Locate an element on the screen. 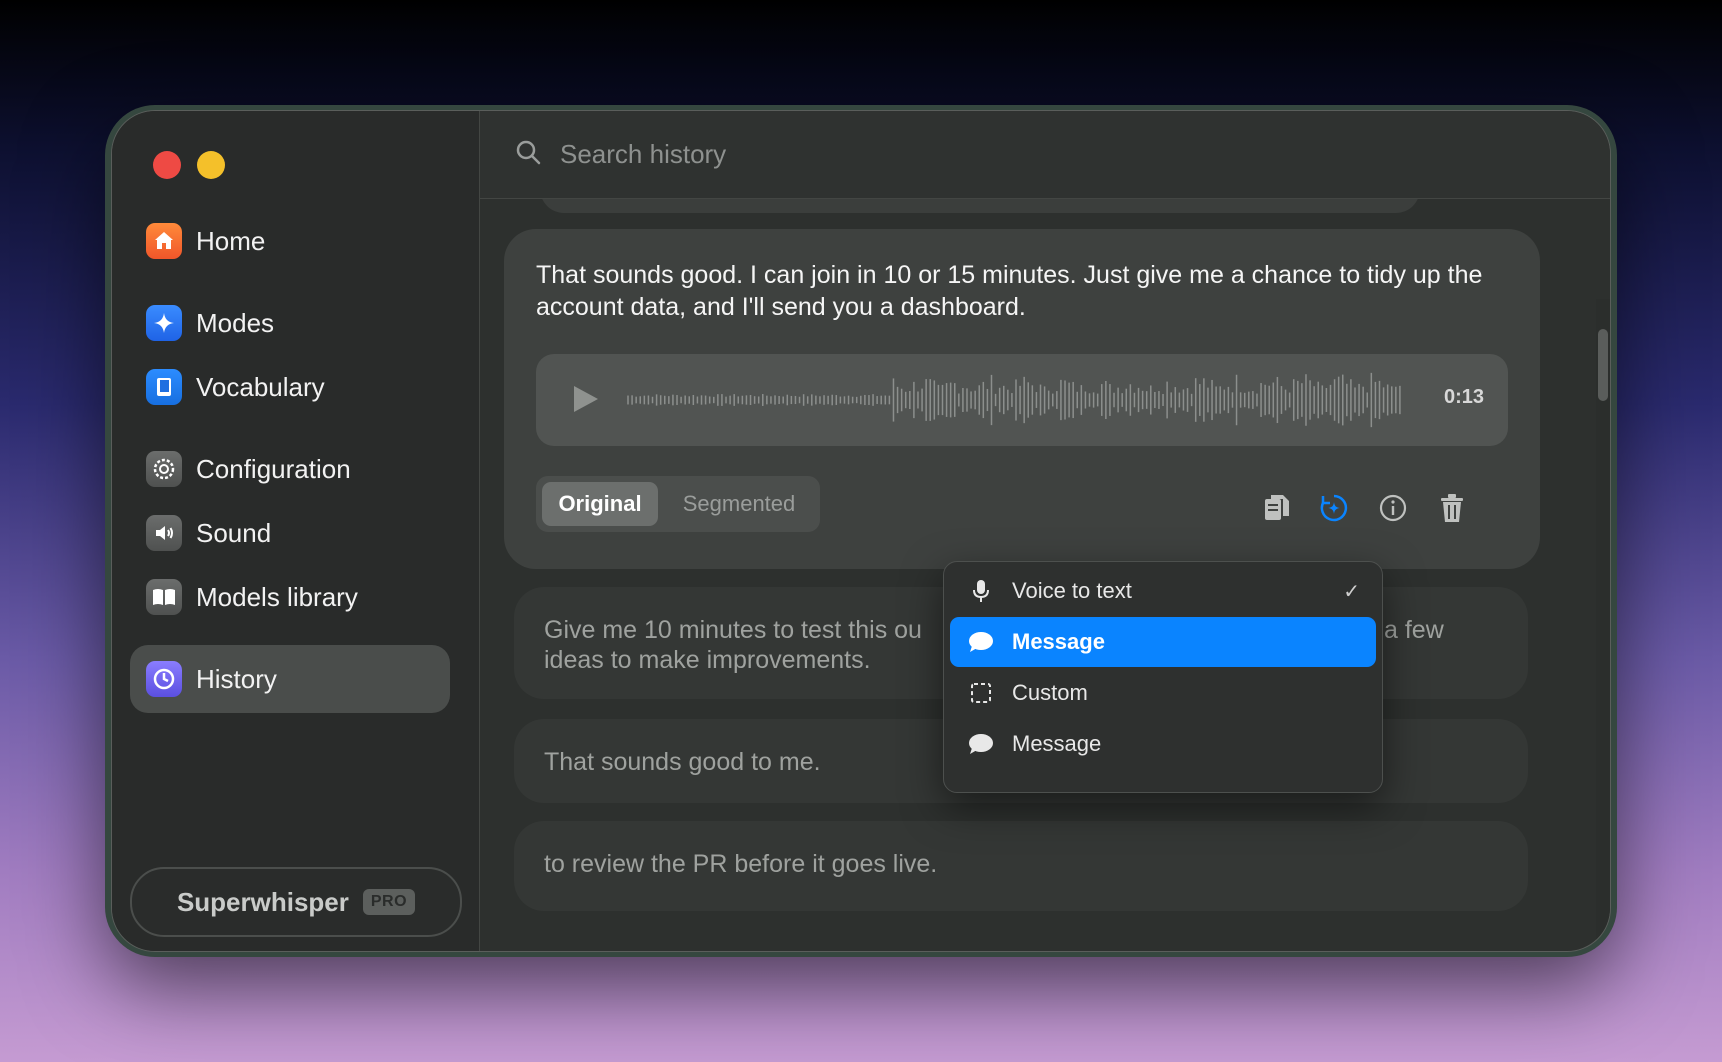  mode-dropdown-menu: Voice to text ✓ Message Custom Message is located at coordinates (1163, 677).